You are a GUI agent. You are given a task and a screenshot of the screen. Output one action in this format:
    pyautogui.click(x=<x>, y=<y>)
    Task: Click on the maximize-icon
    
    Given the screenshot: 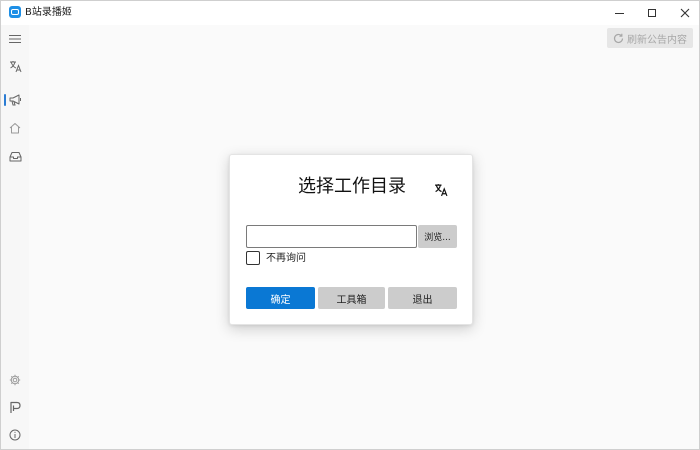 What is the action you would take?
    pyautogui.click(x=652, y=13)
    